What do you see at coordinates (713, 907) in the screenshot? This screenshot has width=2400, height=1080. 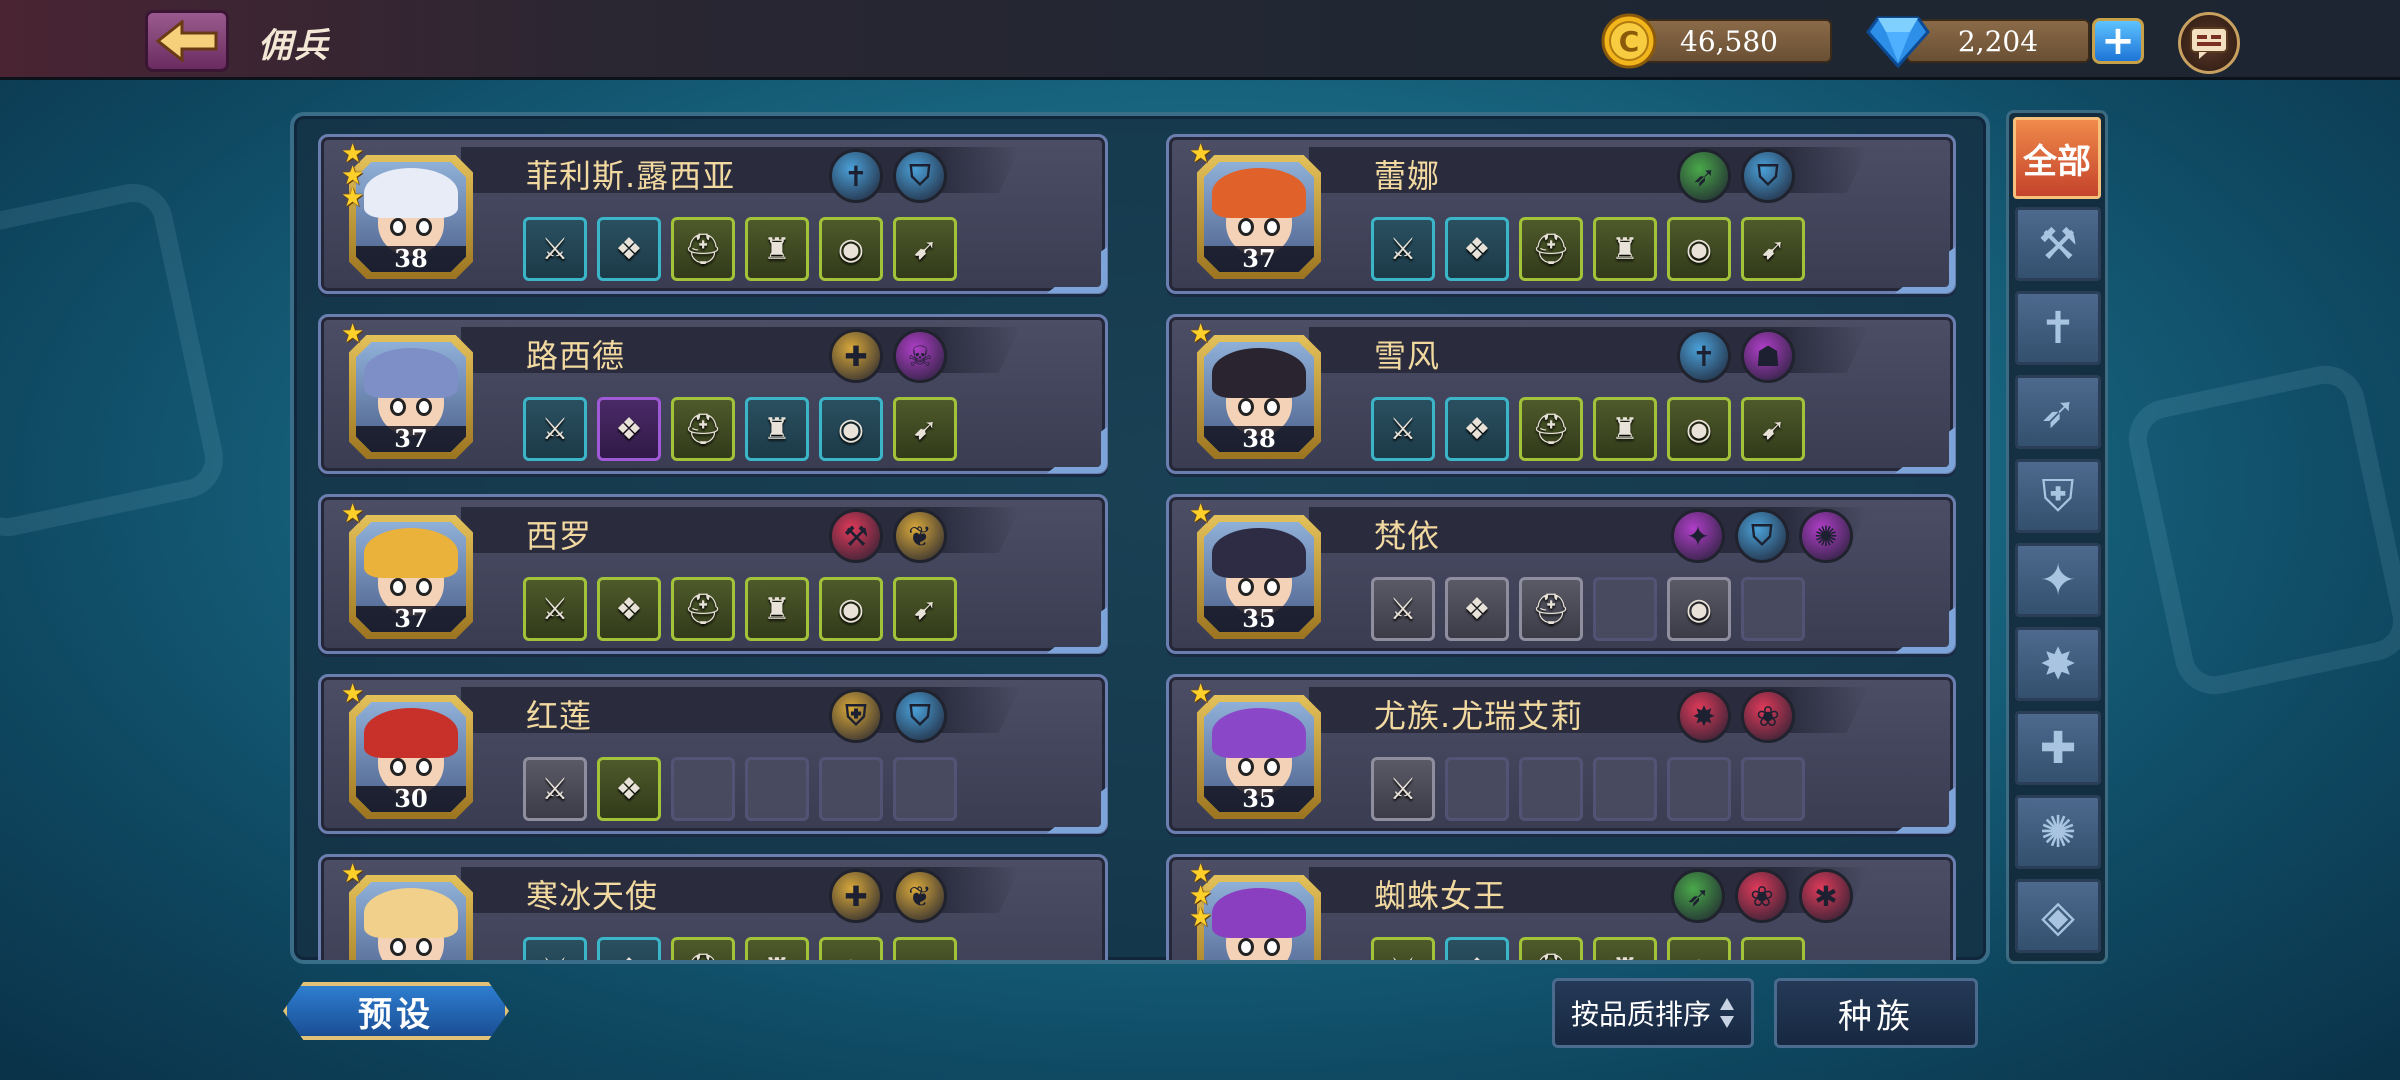 I see `hero-card: 寒冰天使 ★ ✚❦ ⚔ ❖ ⛑ ♜ ◉ ➹` at bounding box center [713, 907].